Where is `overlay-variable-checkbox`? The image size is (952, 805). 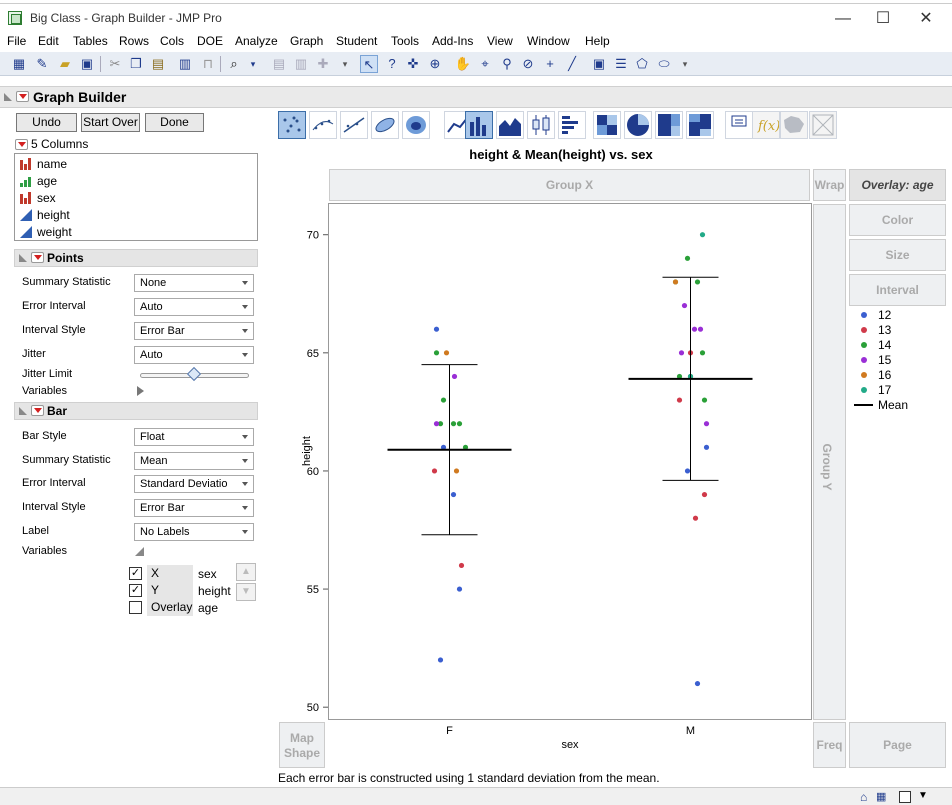
overlay-variable-checkbox is located at coordinates (135, 607).